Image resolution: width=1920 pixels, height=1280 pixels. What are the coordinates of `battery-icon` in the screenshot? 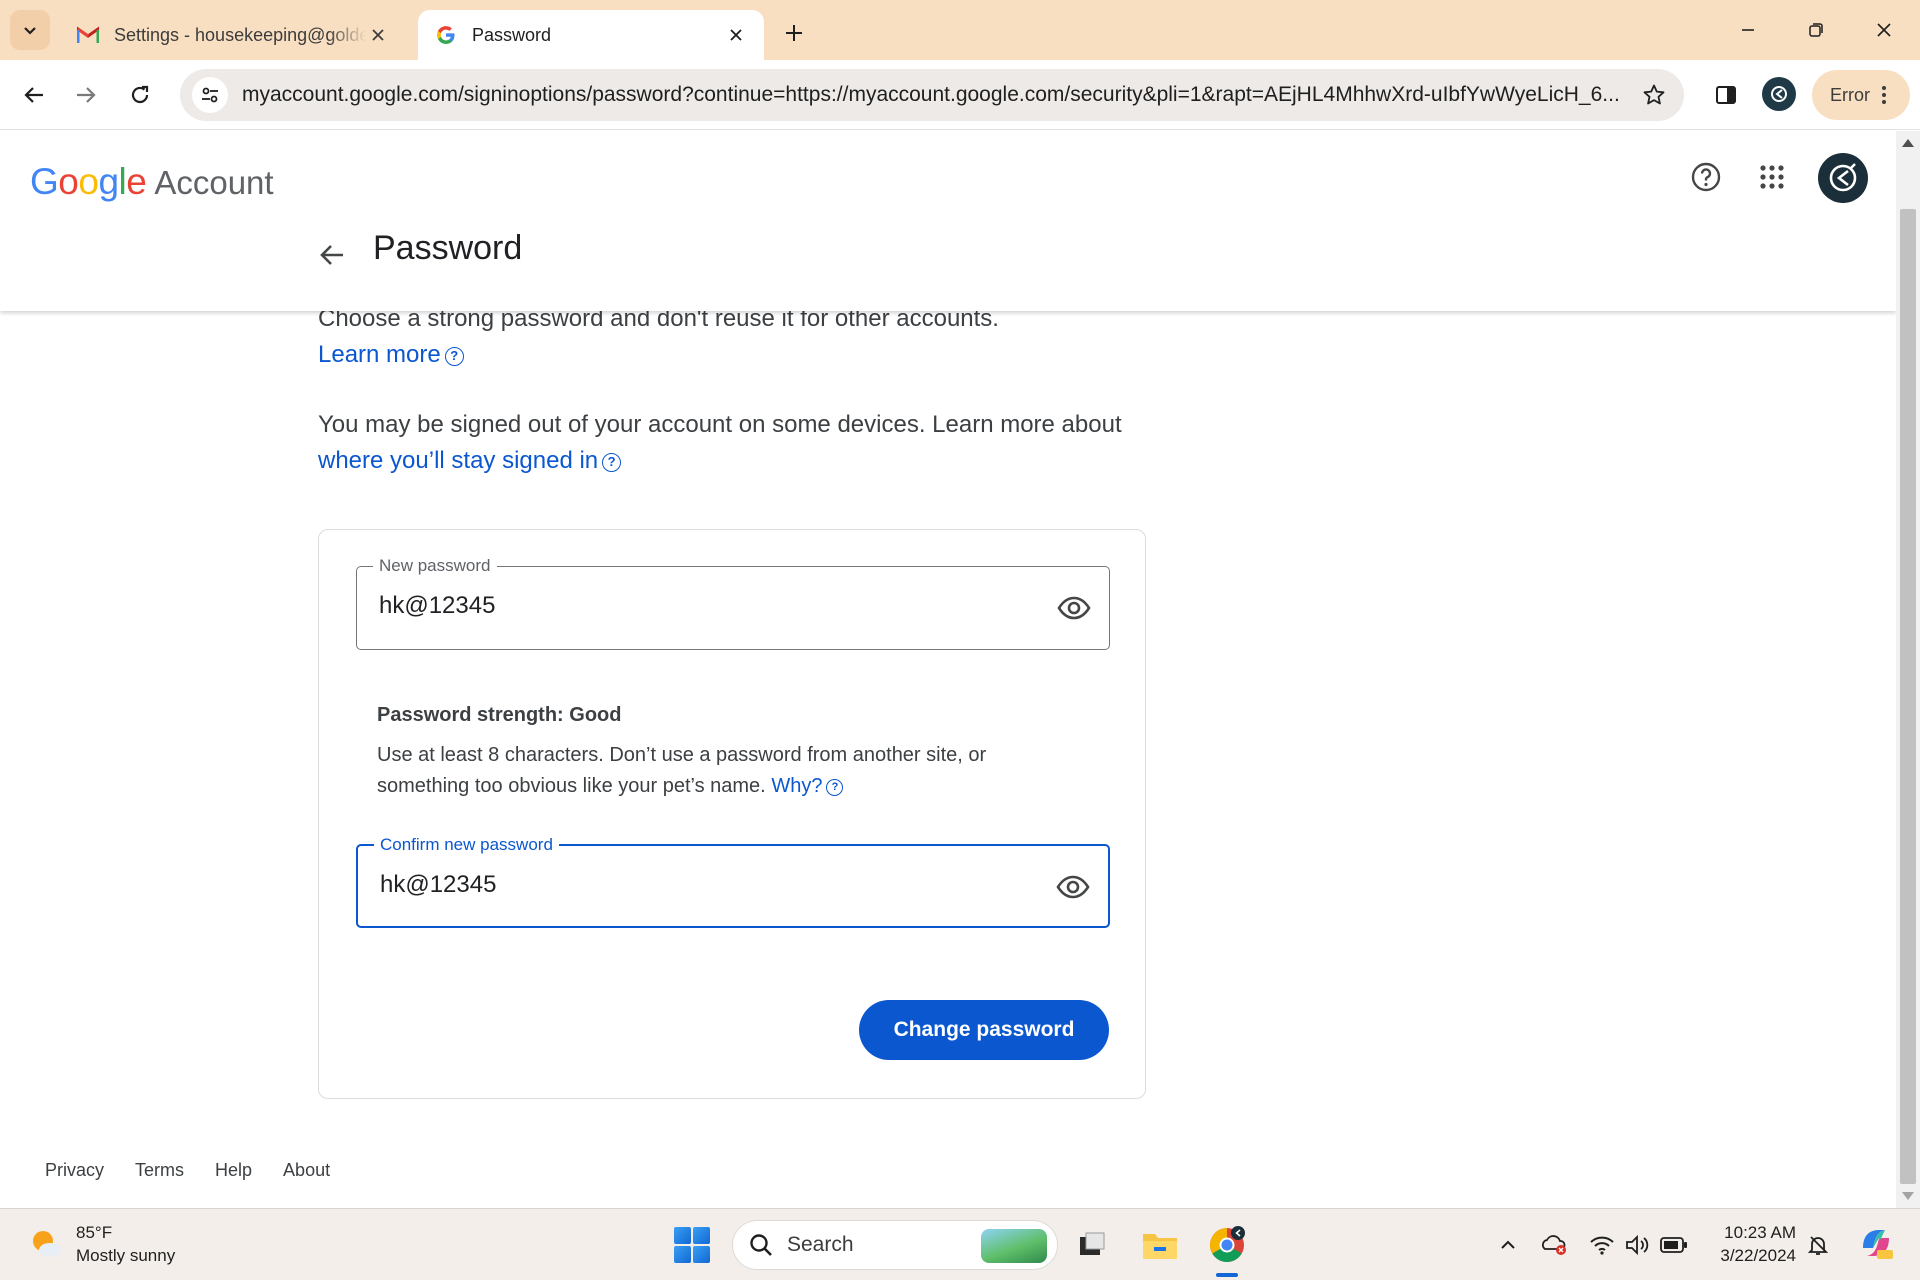 It's located at (1674, 1245).